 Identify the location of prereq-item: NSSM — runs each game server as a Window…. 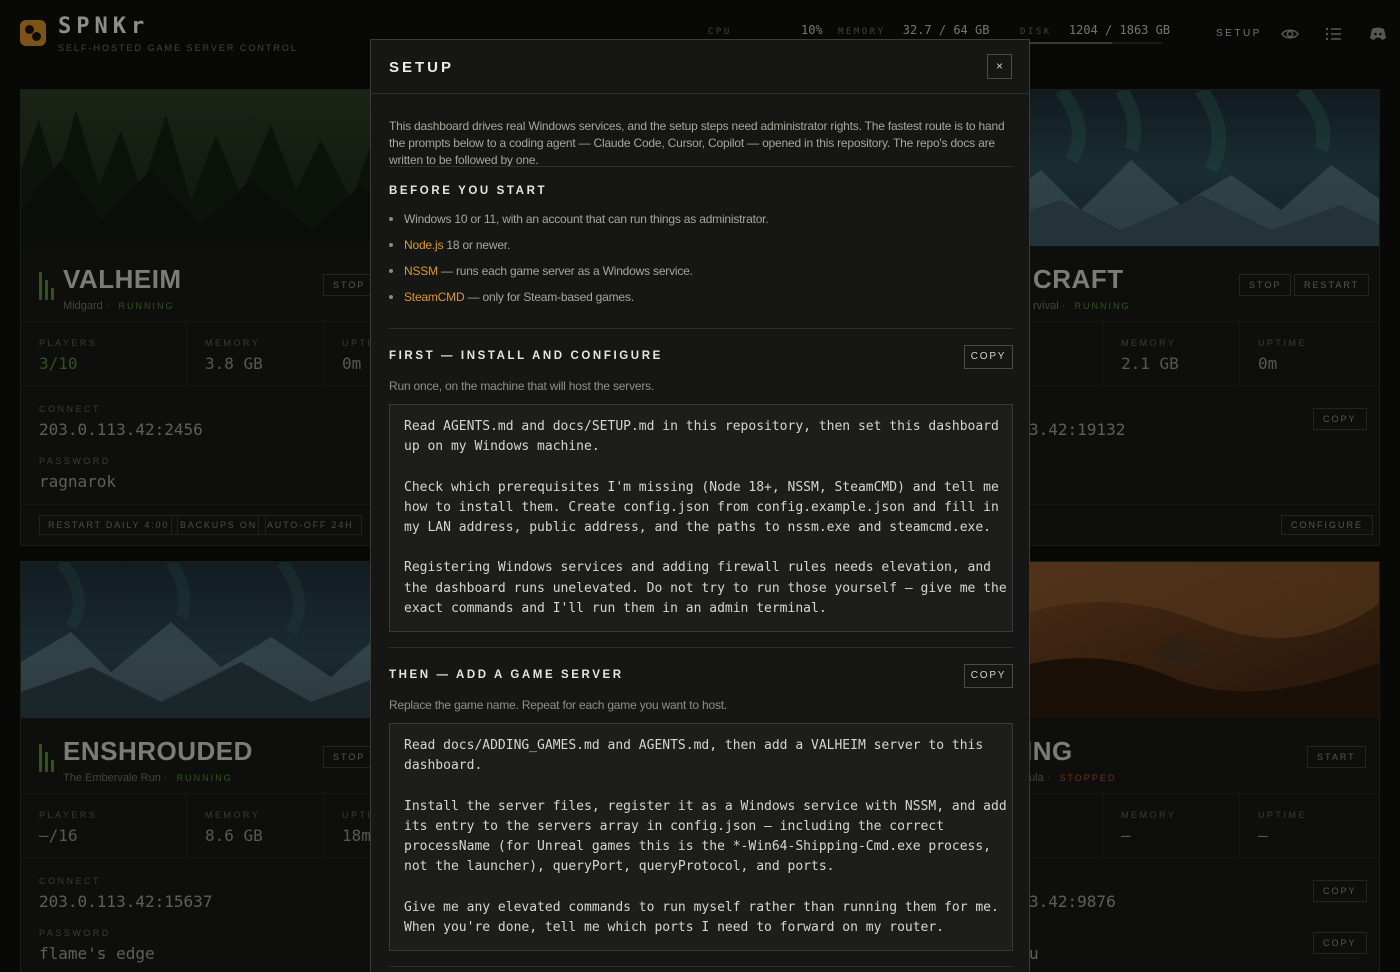
(541, 271).